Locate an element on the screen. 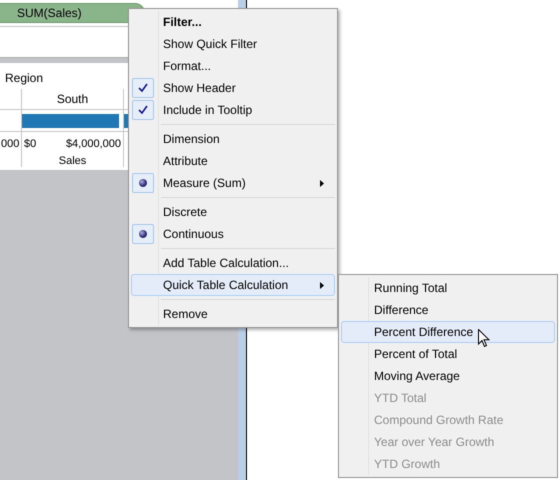 This screenshot has height=480, width=560. menu-item: Measure (Sum) is located at coordinates (233, 183).